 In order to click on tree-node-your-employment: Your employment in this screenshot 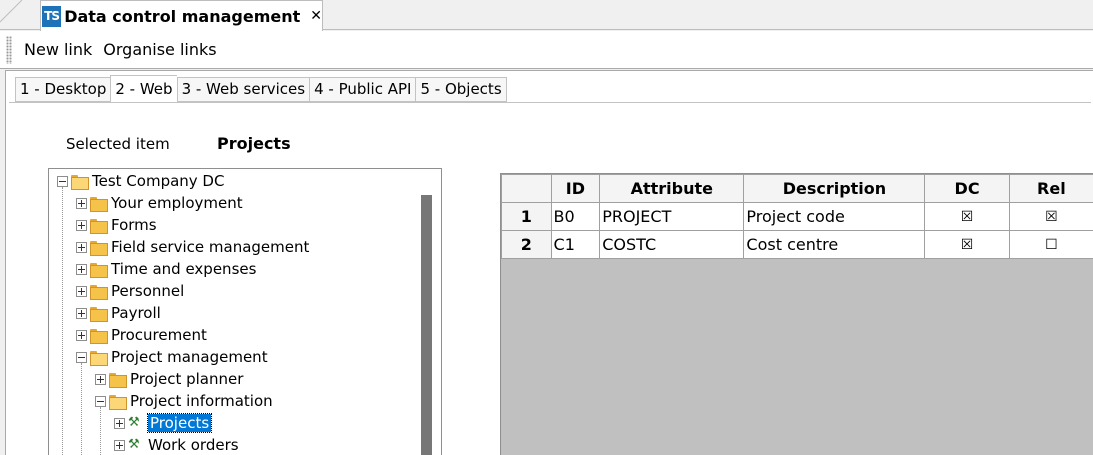, I will do `click(159, 203)`.